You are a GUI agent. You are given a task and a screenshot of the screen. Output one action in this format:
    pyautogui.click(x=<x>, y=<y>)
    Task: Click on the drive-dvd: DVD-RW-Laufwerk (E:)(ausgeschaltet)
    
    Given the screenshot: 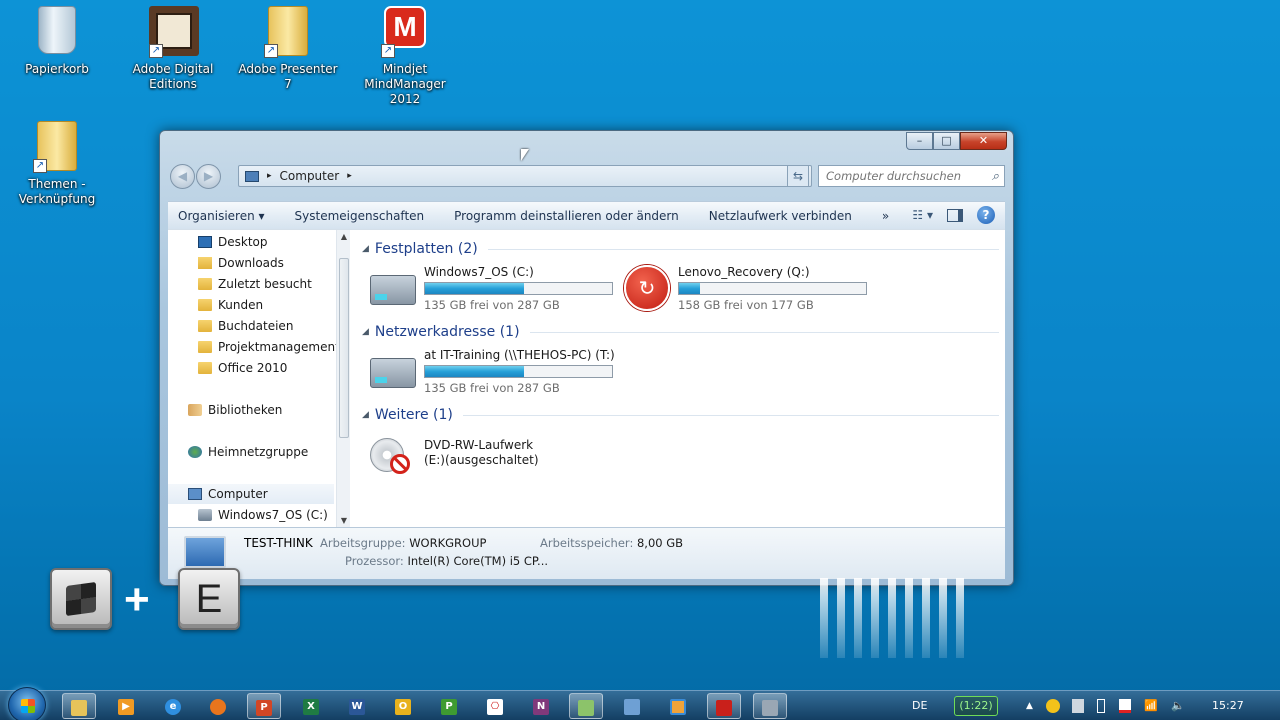 What is the action you would take?
    pyautogui.click(x=495, y=455)
    